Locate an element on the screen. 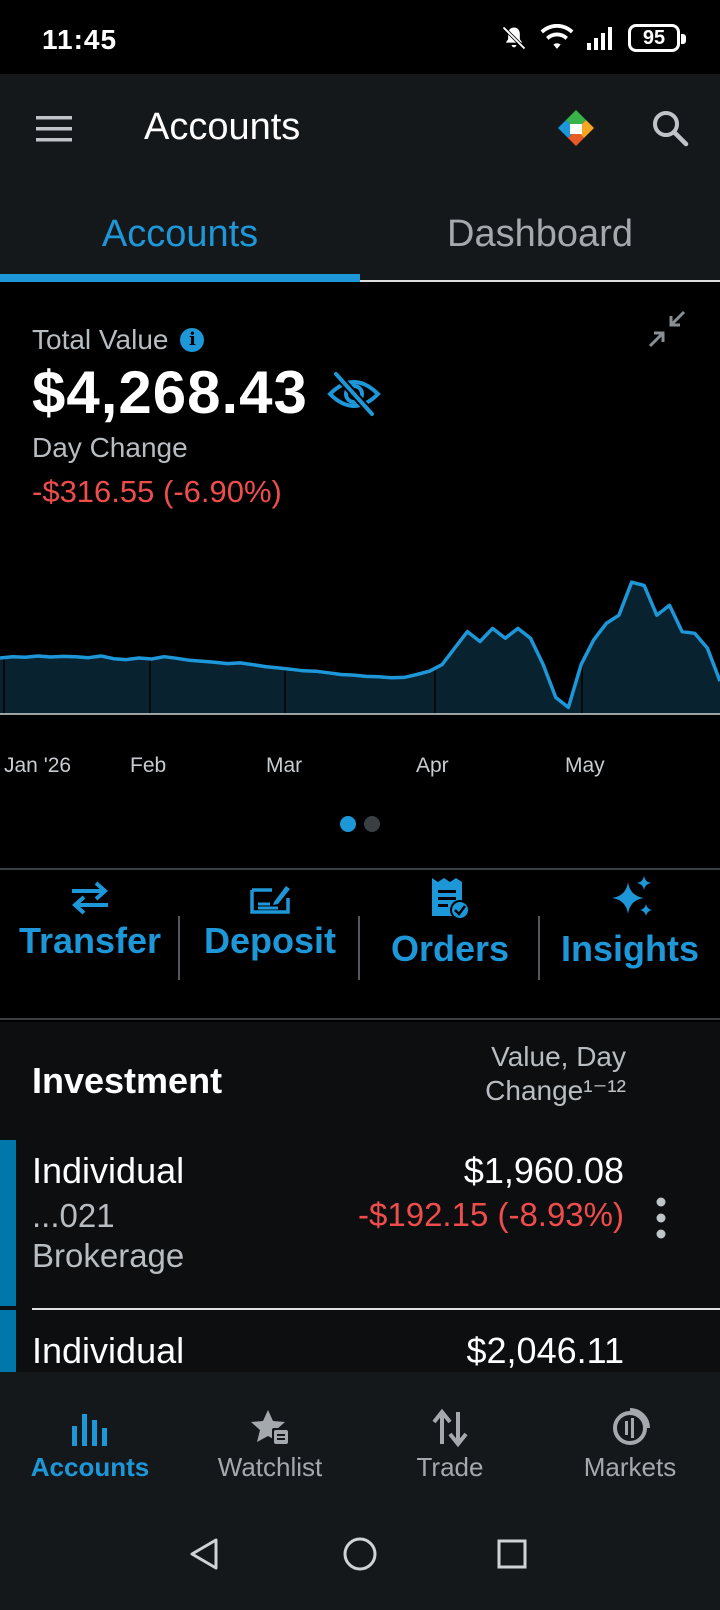  account-day-change: -$192.15 (-8.93%) is located at coordinates (491, 1214).